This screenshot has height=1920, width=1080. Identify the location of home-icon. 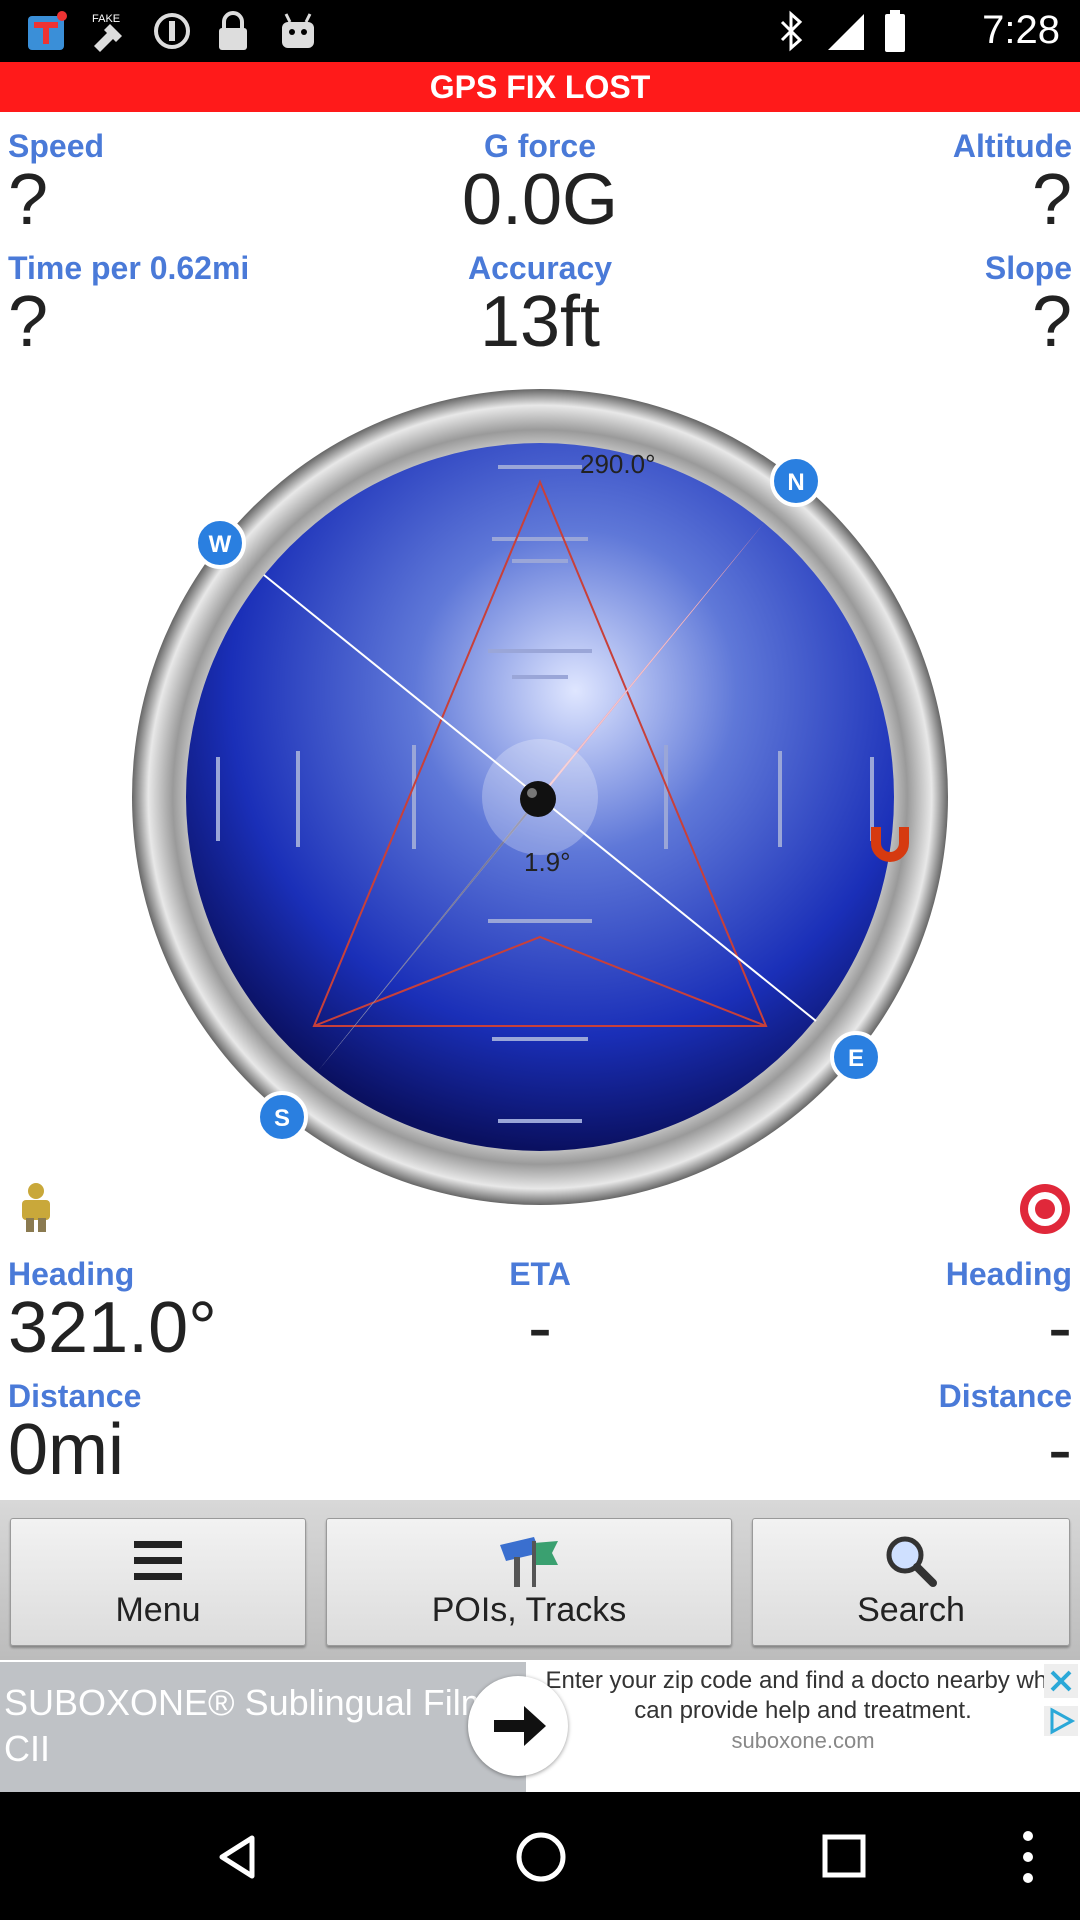
(541, 1857).